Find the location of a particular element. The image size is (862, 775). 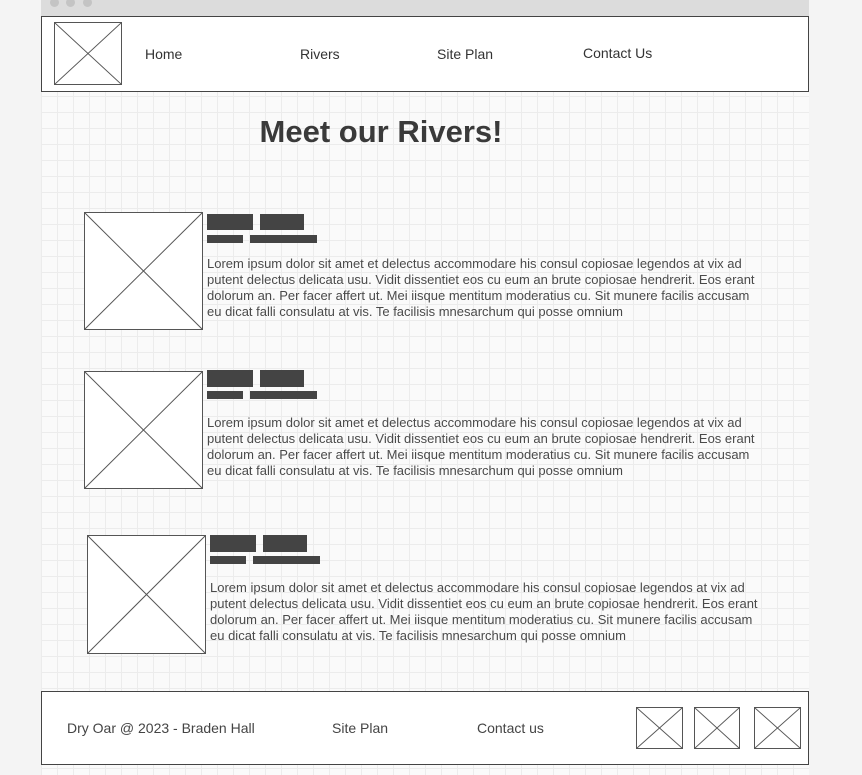

page-title-text: Meet our Rivers! is located at coordinates (381, 131).